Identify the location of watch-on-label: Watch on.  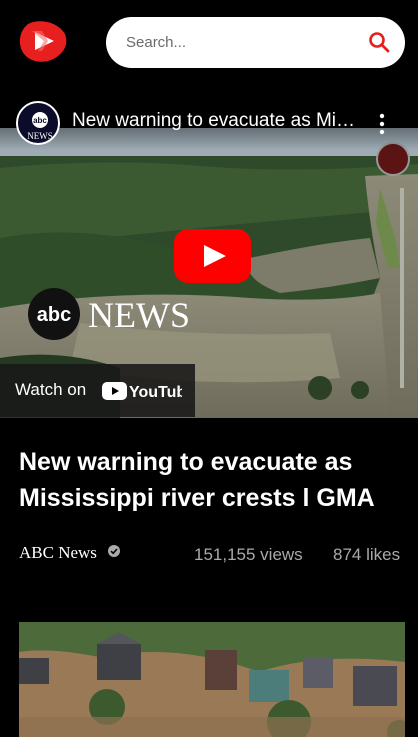
(51, 389).